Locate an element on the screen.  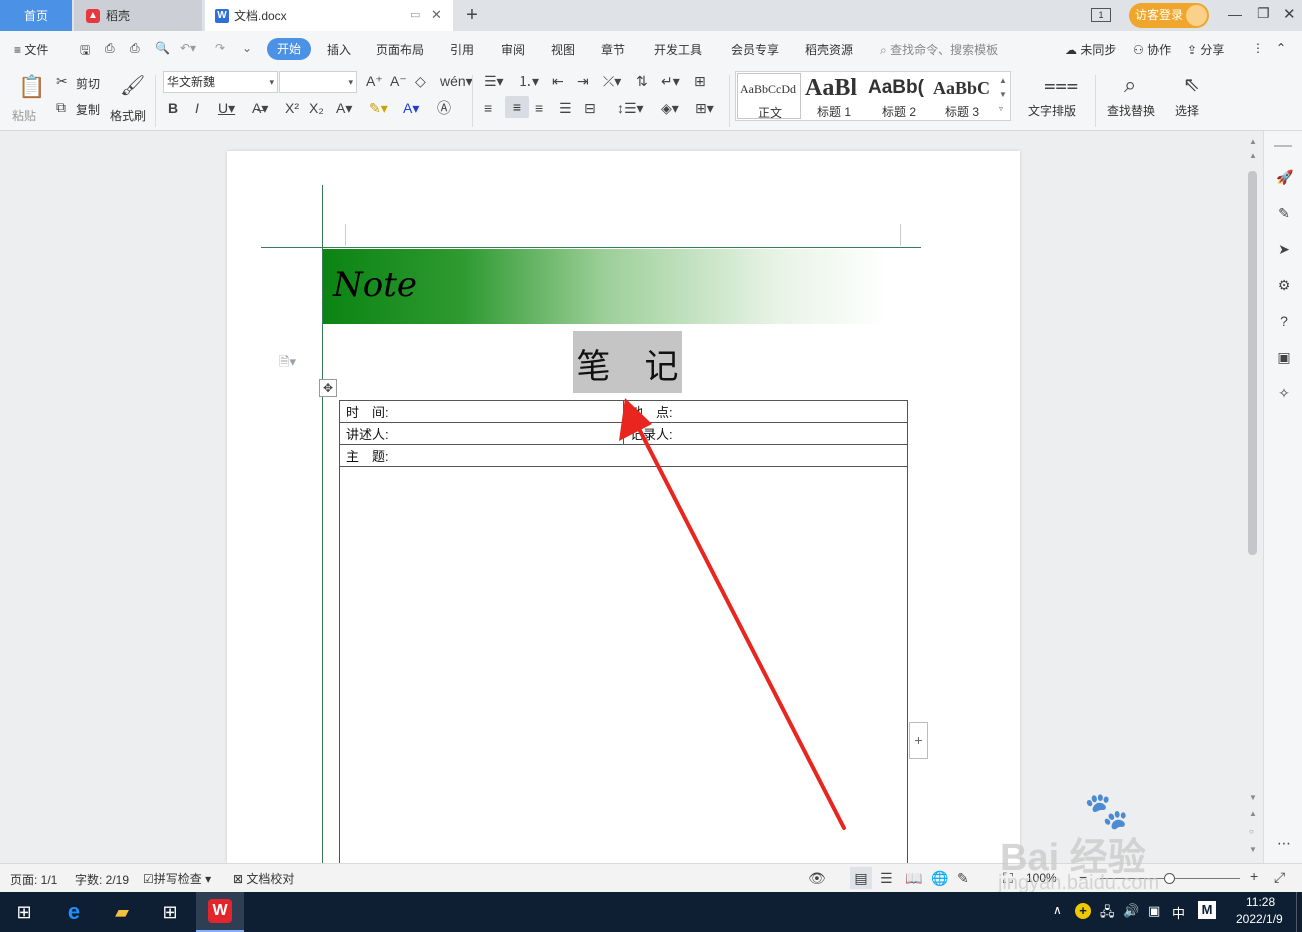
align-center-button: ≡ is located at coordinates (517, 107).